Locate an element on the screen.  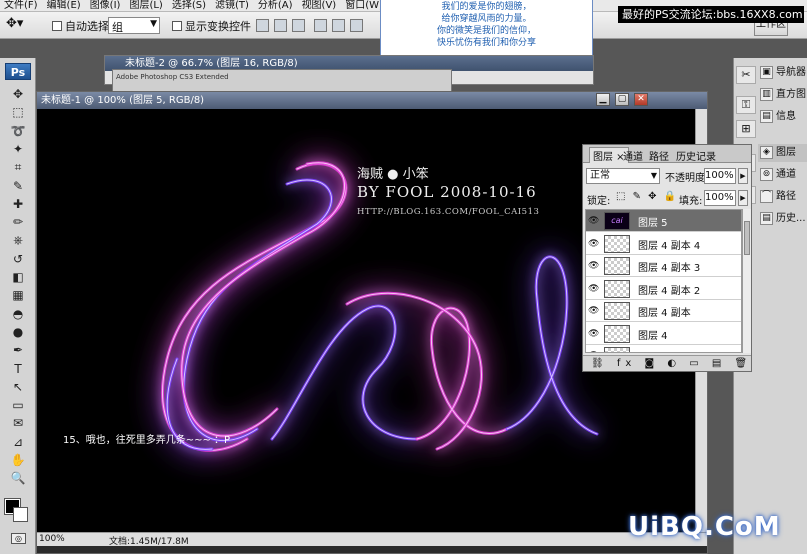
lock-icons: ⬚ ✎ ✥ 🔒 is located at coordinates (647, 196).